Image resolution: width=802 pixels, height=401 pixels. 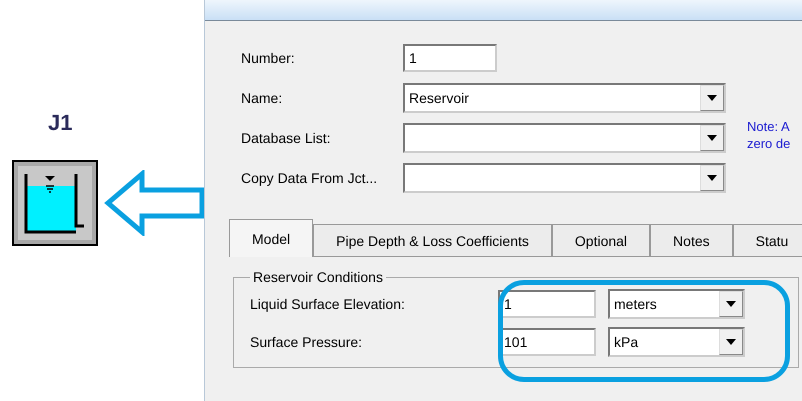 I want to click on combo-box: Reservoir, so click(x=564, y=98).